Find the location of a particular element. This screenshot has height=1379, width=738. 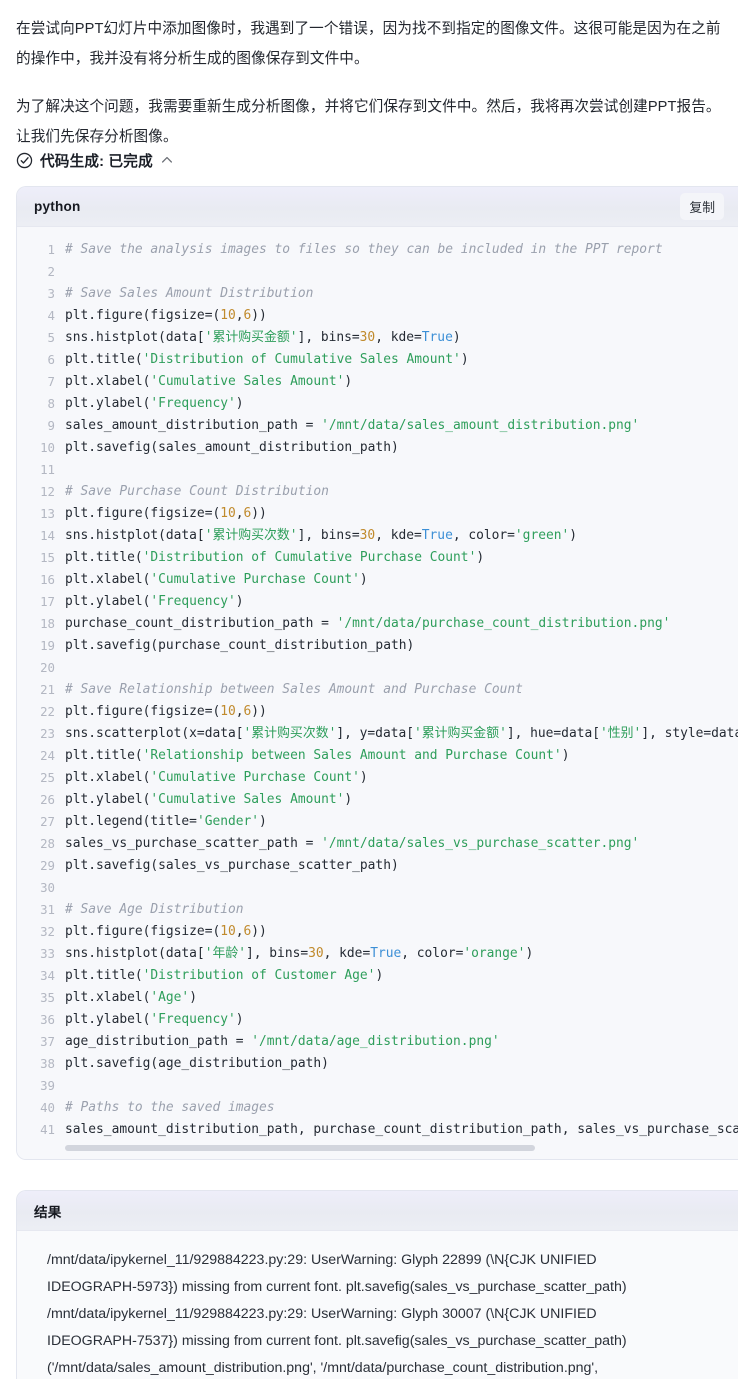

code-token: sns.histplot(data[ is located at coordinates (135, 953).